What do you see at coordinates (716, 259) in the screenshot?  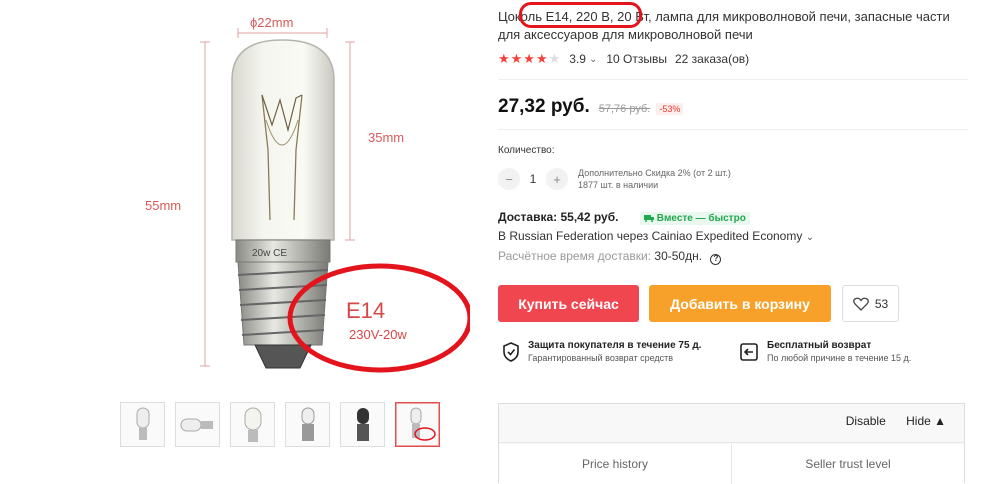 I see `help-icon: ?` at bounding box center [716, 259].